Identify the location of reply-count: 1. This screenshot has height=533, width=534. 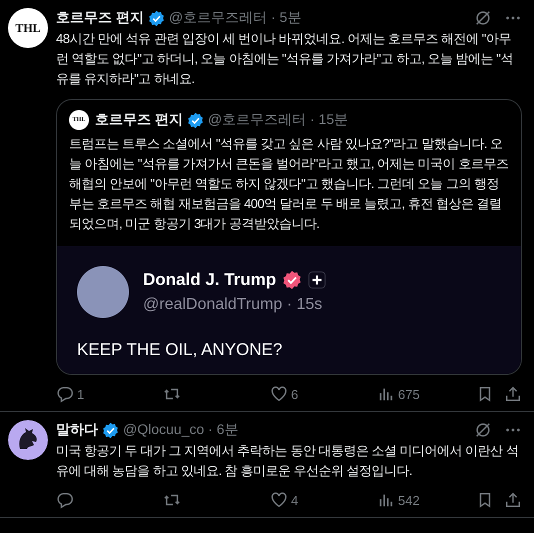
(80, 394).